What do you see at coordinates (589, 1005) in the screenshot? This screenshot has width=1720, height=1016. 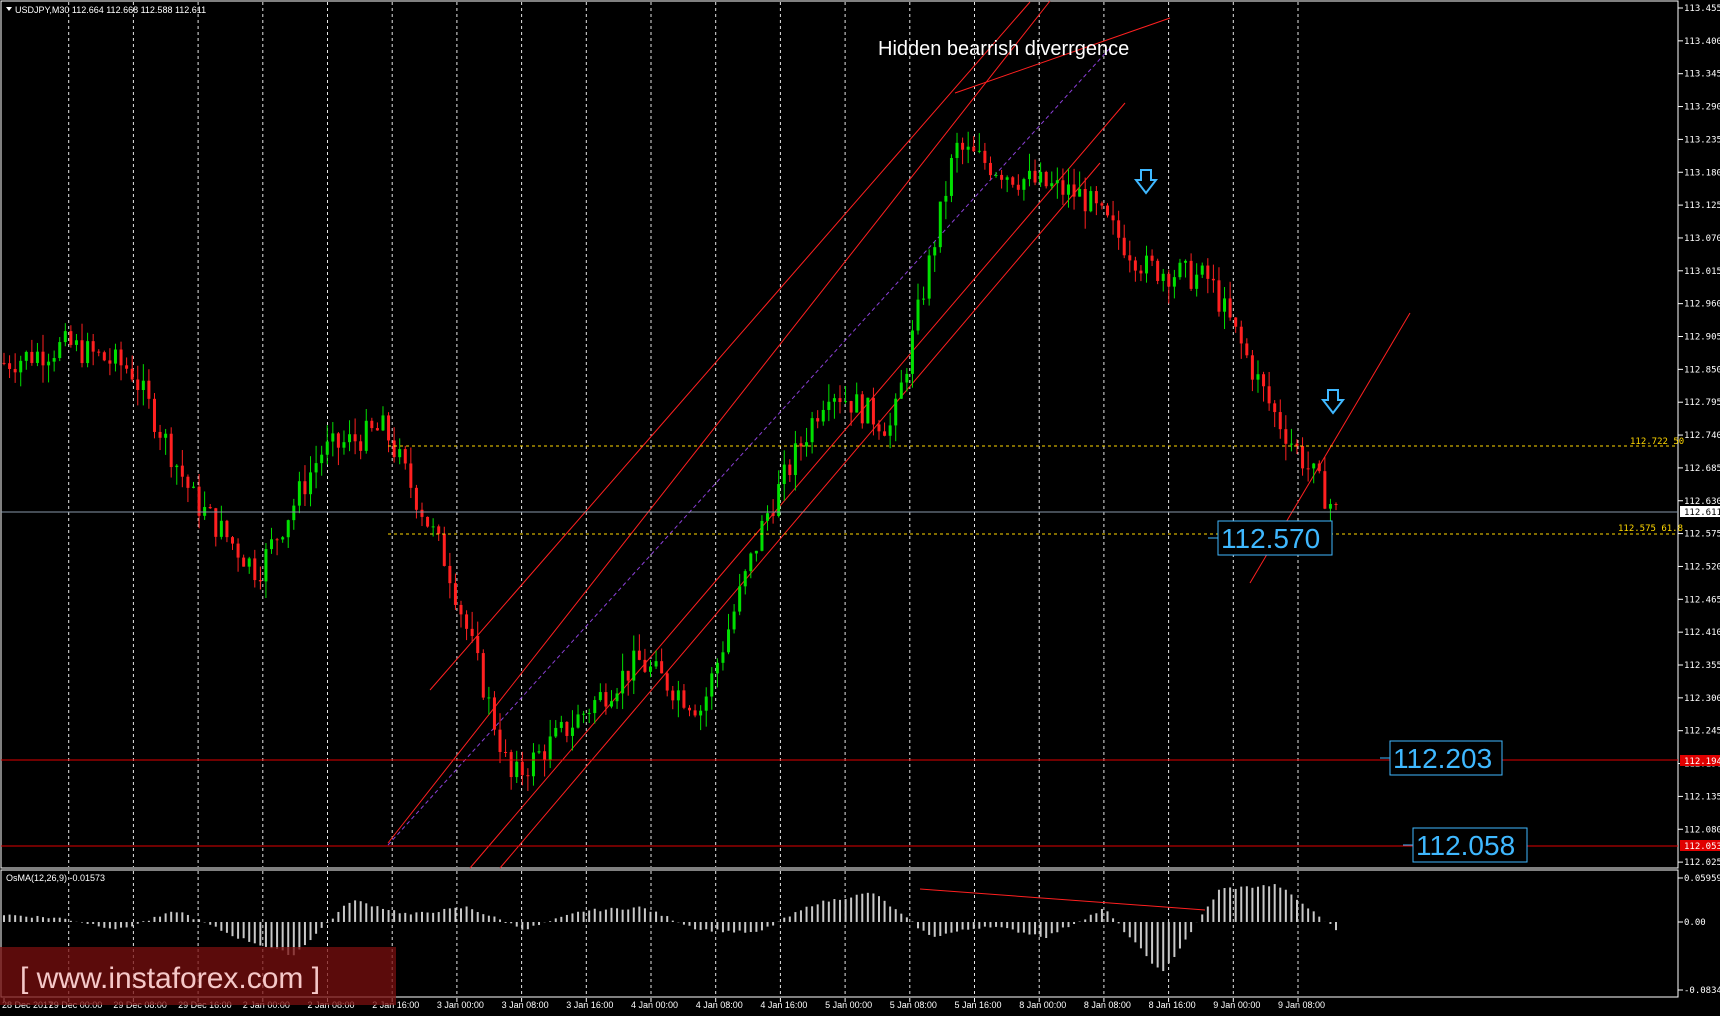 I see `time-axis-label: 3 Jan 16:00` at bounding box center [589, 1005].